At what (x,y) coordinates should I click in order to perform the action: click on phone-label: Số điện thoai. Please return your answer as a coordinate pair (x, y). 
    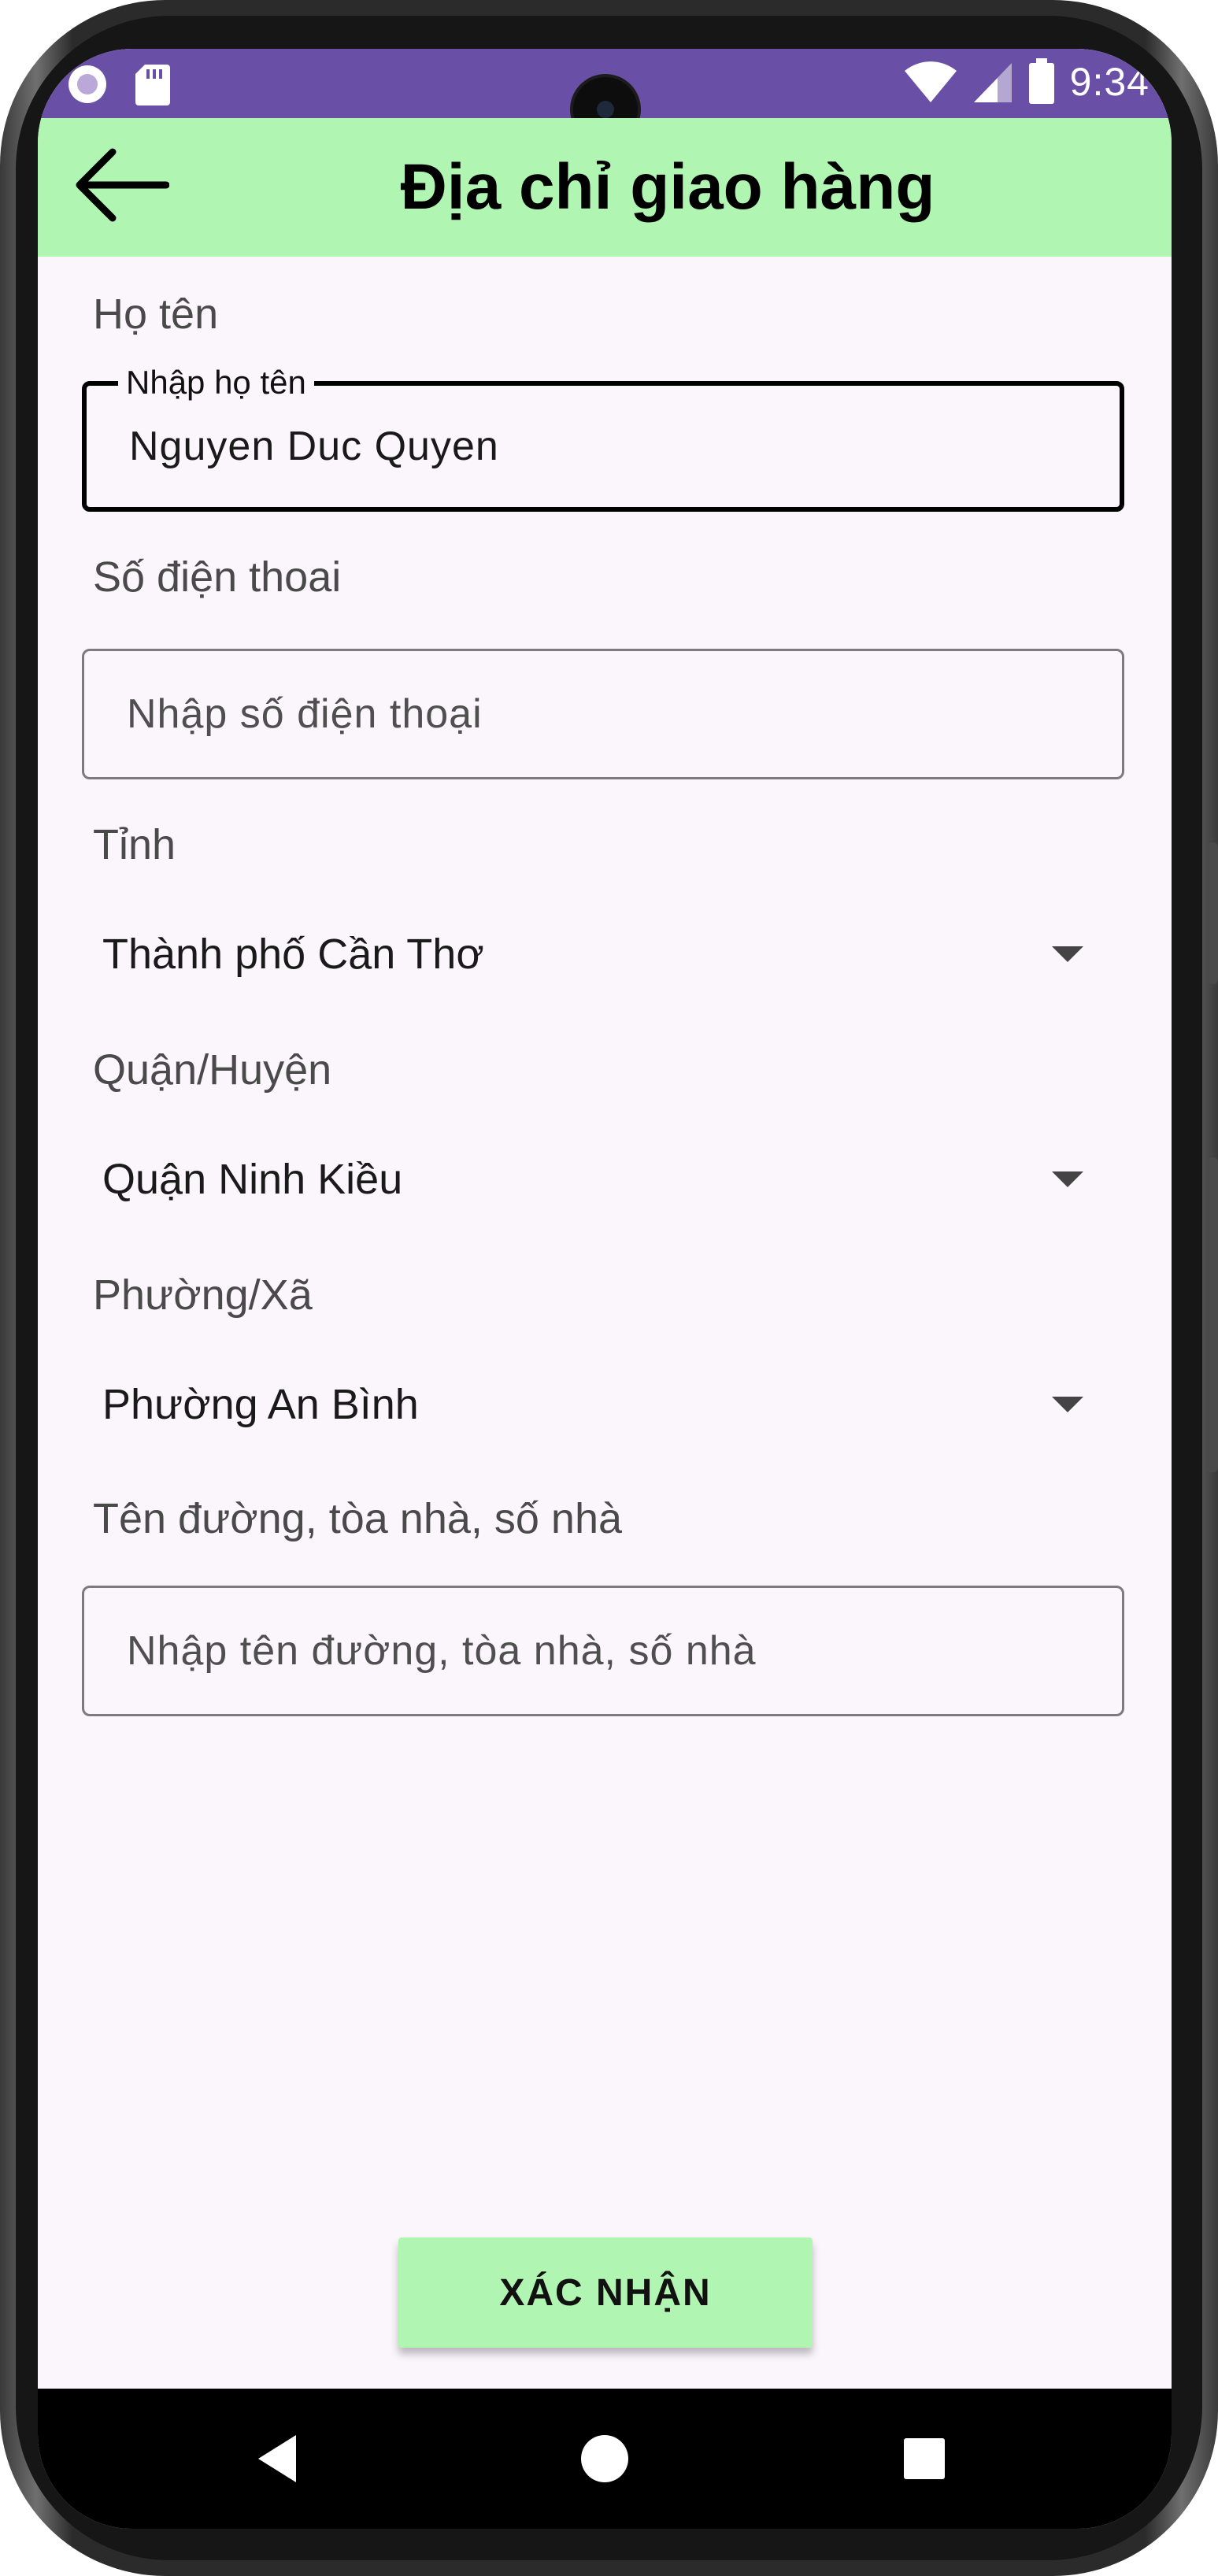
    Looking at the image, I should click on (217, 577).